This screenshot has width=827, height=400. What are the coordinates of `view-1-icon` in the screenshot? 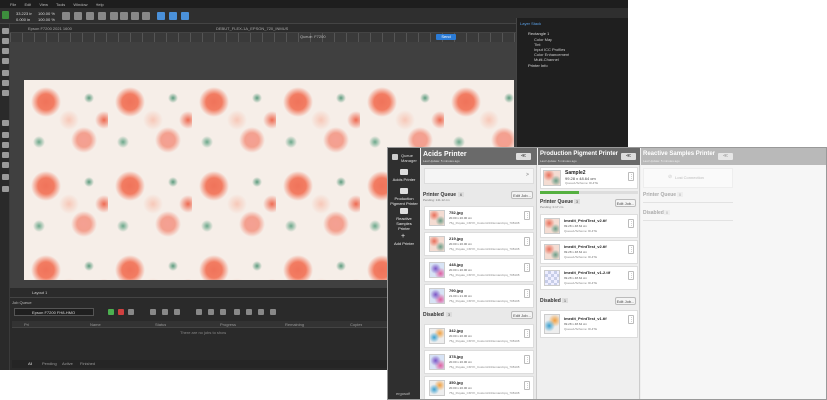 It's located at (161, 16).